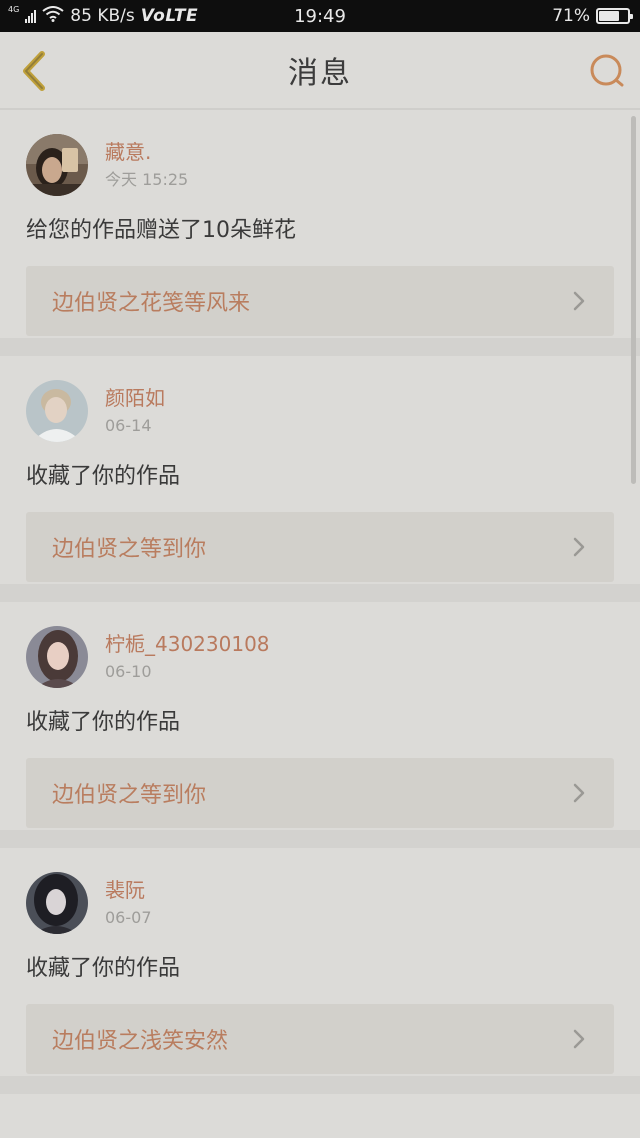  I want to click on work-title: 边伯贤之花笺等风来, so click(151, 303).